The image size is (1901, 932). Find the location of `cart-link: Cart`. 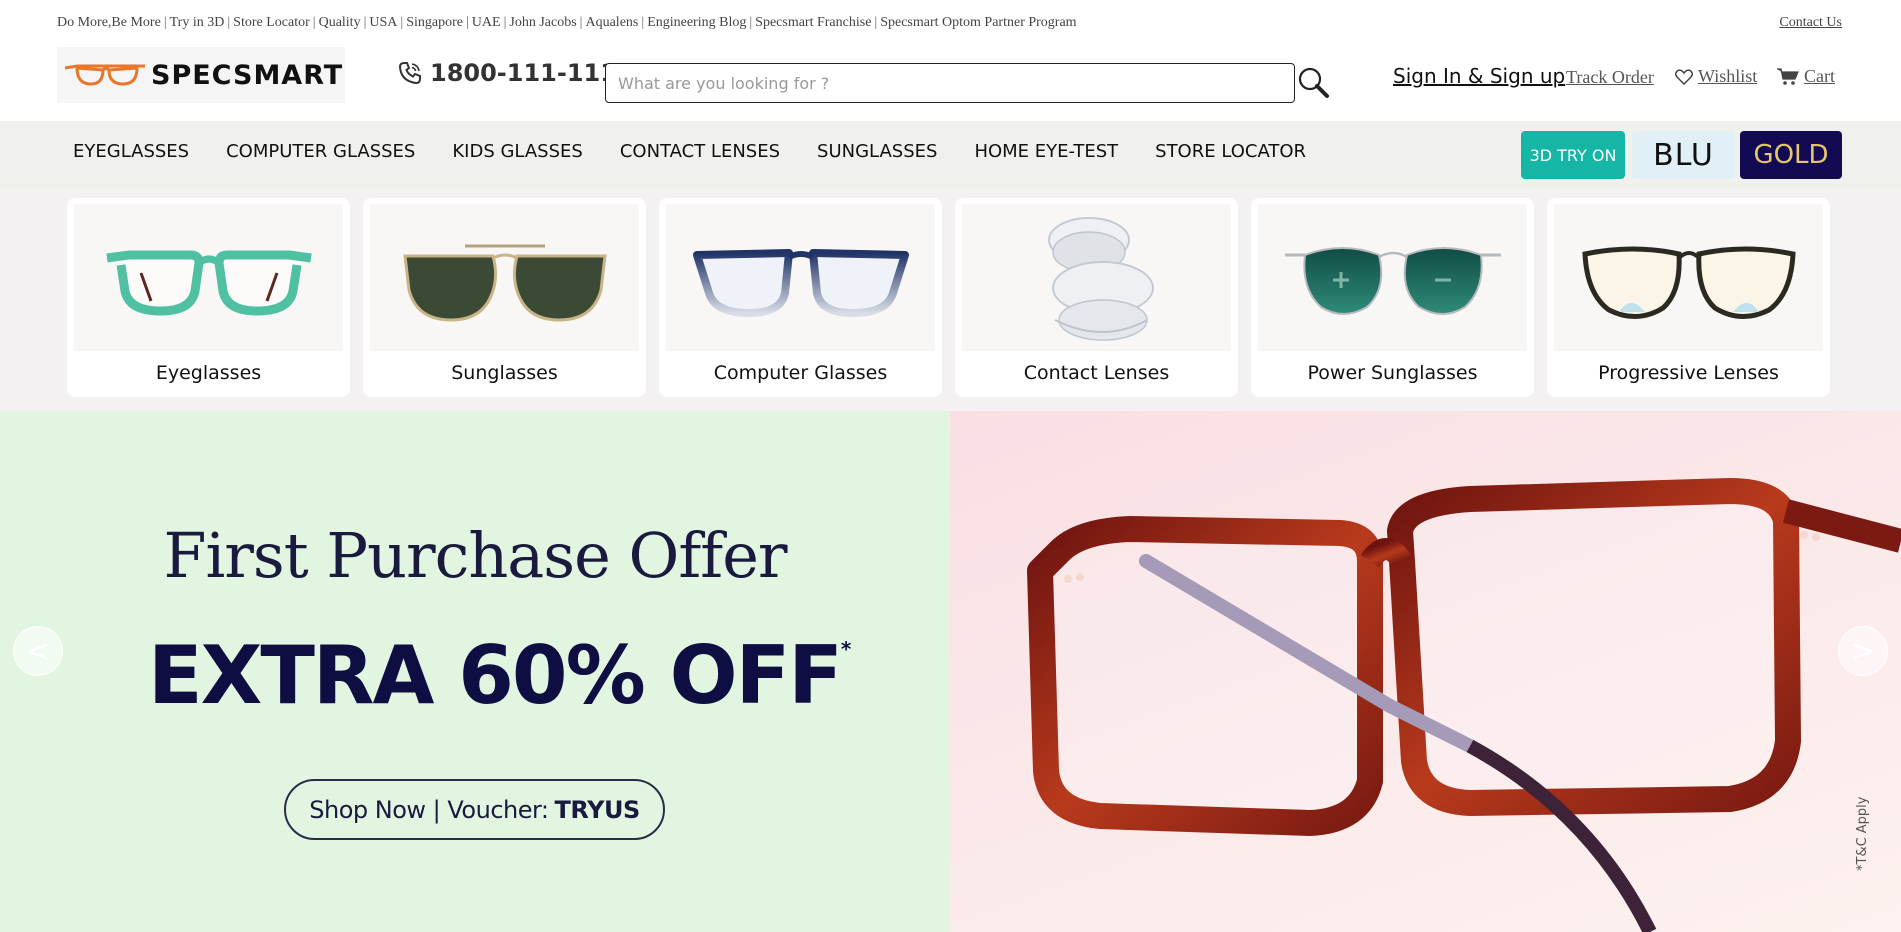

cart-link: Cart is located at coordinates (1806, 76).